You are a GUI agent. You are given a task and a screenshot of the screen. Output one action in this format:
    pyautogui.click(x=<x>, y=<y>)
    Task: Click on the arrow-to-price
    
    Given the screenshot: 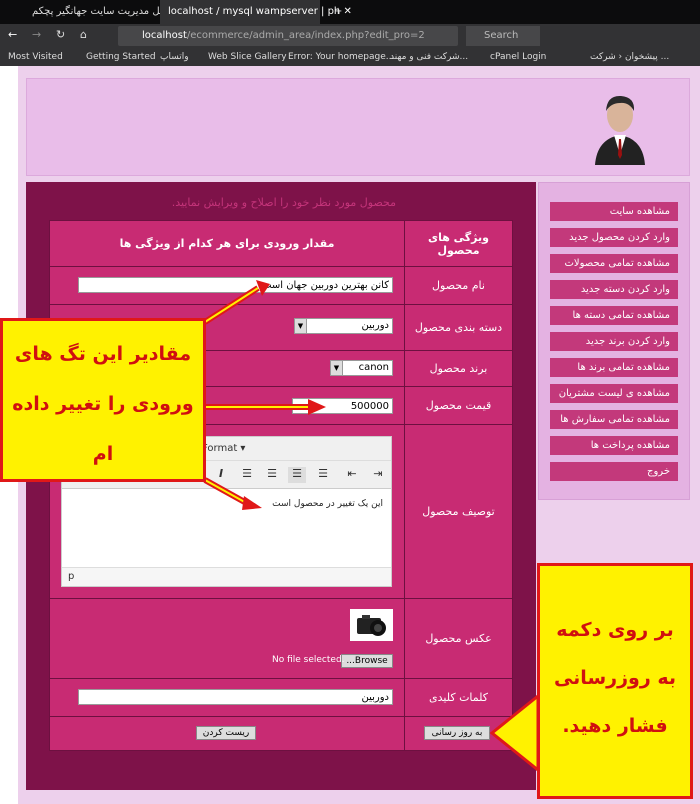 What is the action you would take?
    pyautogui.click(x=265, y=407)
    